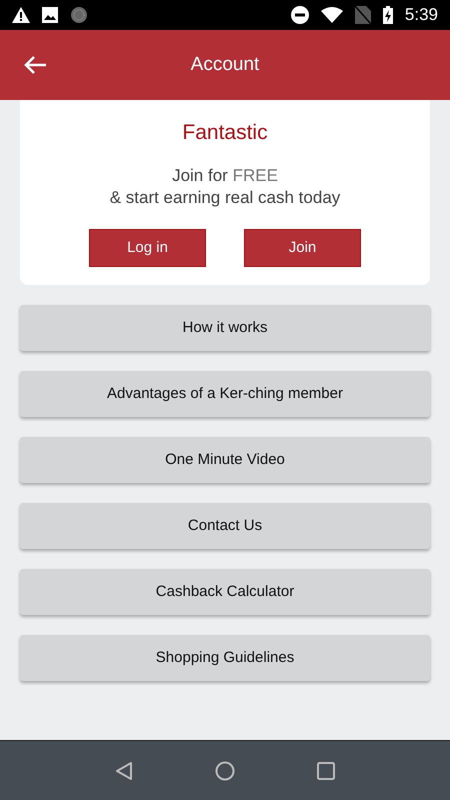  Describe the element at coordinates (225, 394) in the screenshot. I see `menu-button: Advantages of a Ker-ching member` at that location.